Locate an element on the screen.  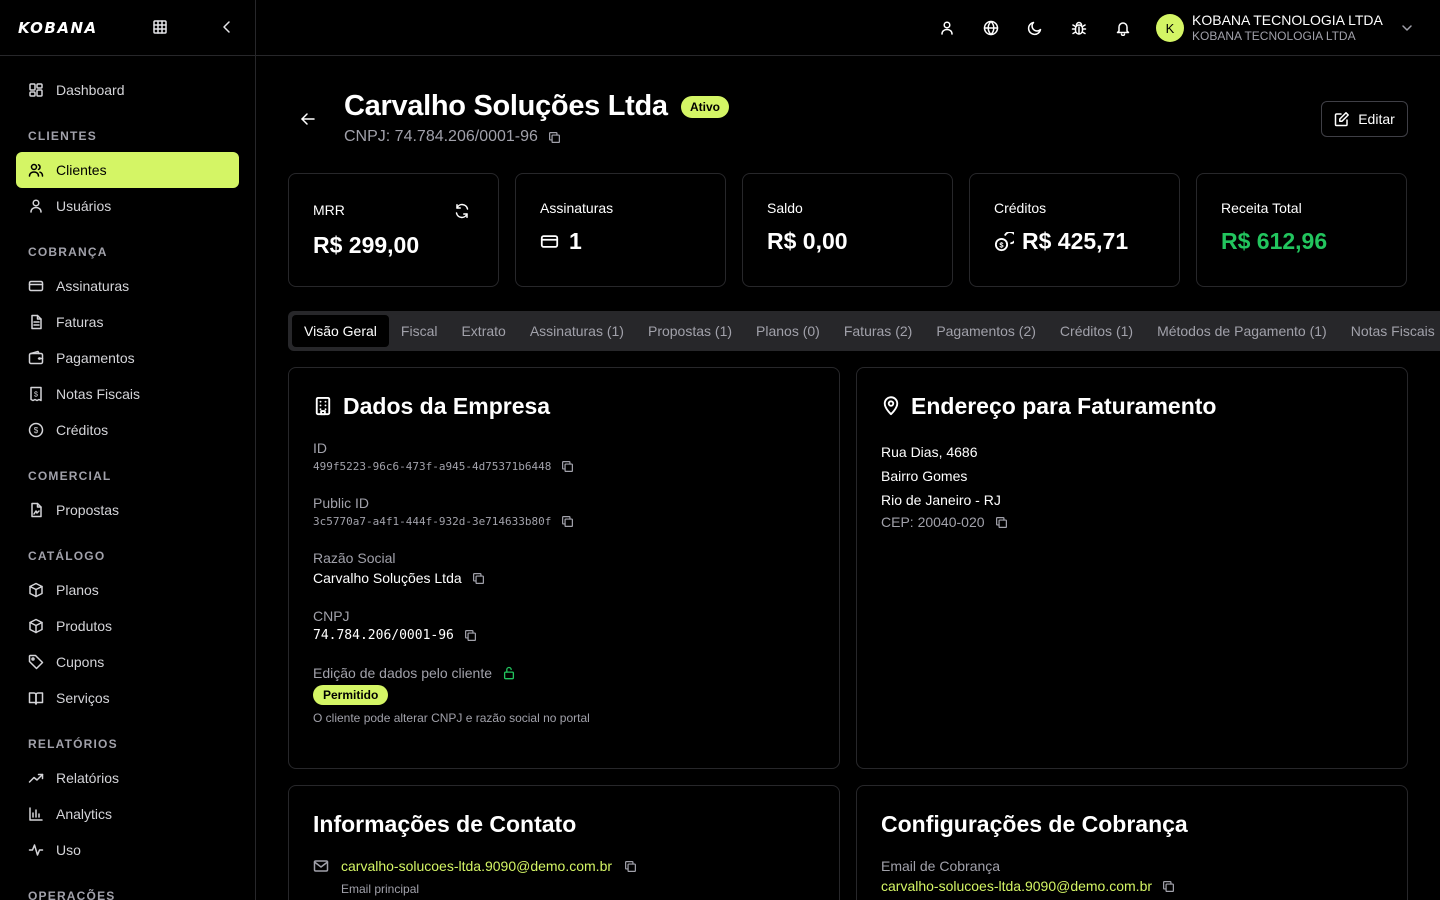
sidebar-item-creditos: $ Créditos is located at coordinates (127, 430).